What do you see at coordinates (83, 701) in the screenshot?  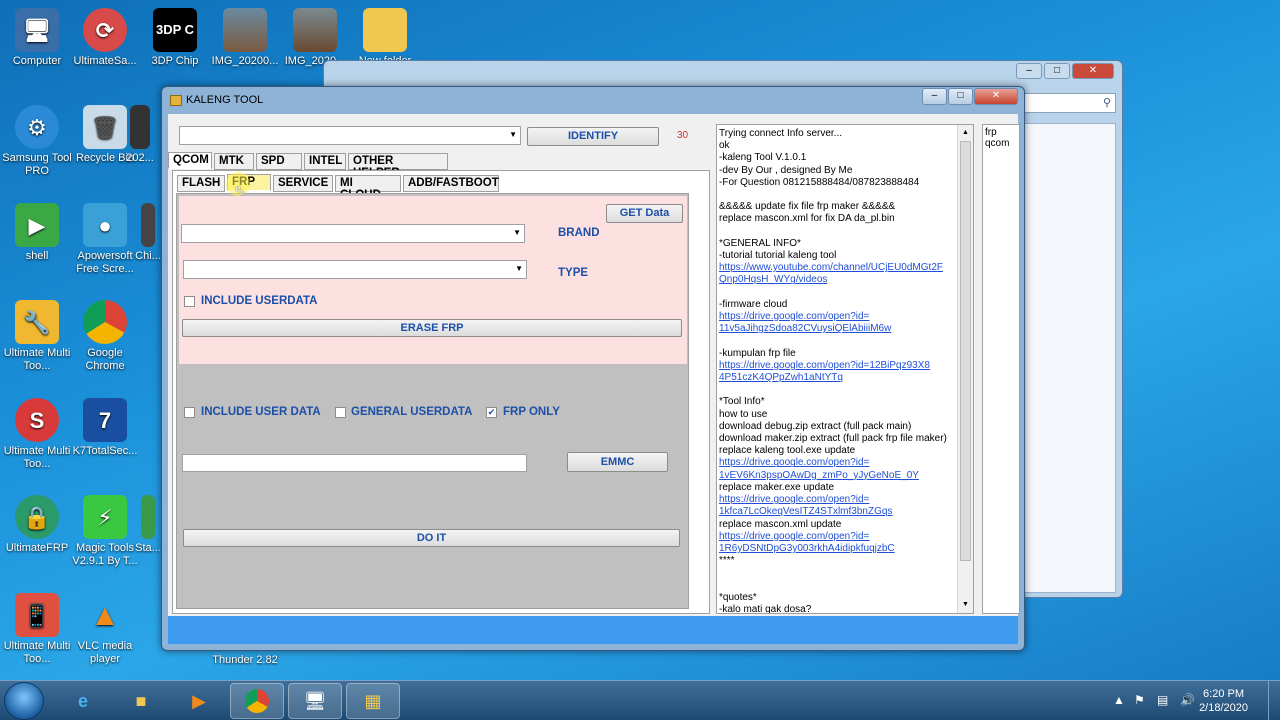 I see `taskbar-ie: e` at bounding box center [83, 701].